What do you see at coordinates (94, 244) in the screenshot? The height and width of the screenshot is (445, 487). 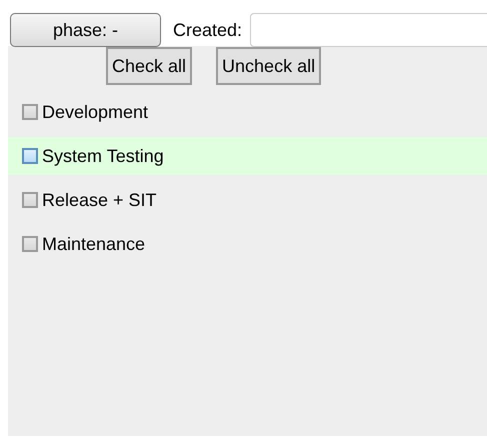 I see `phase-label: Maintenance` at bounding box center [94, 244].